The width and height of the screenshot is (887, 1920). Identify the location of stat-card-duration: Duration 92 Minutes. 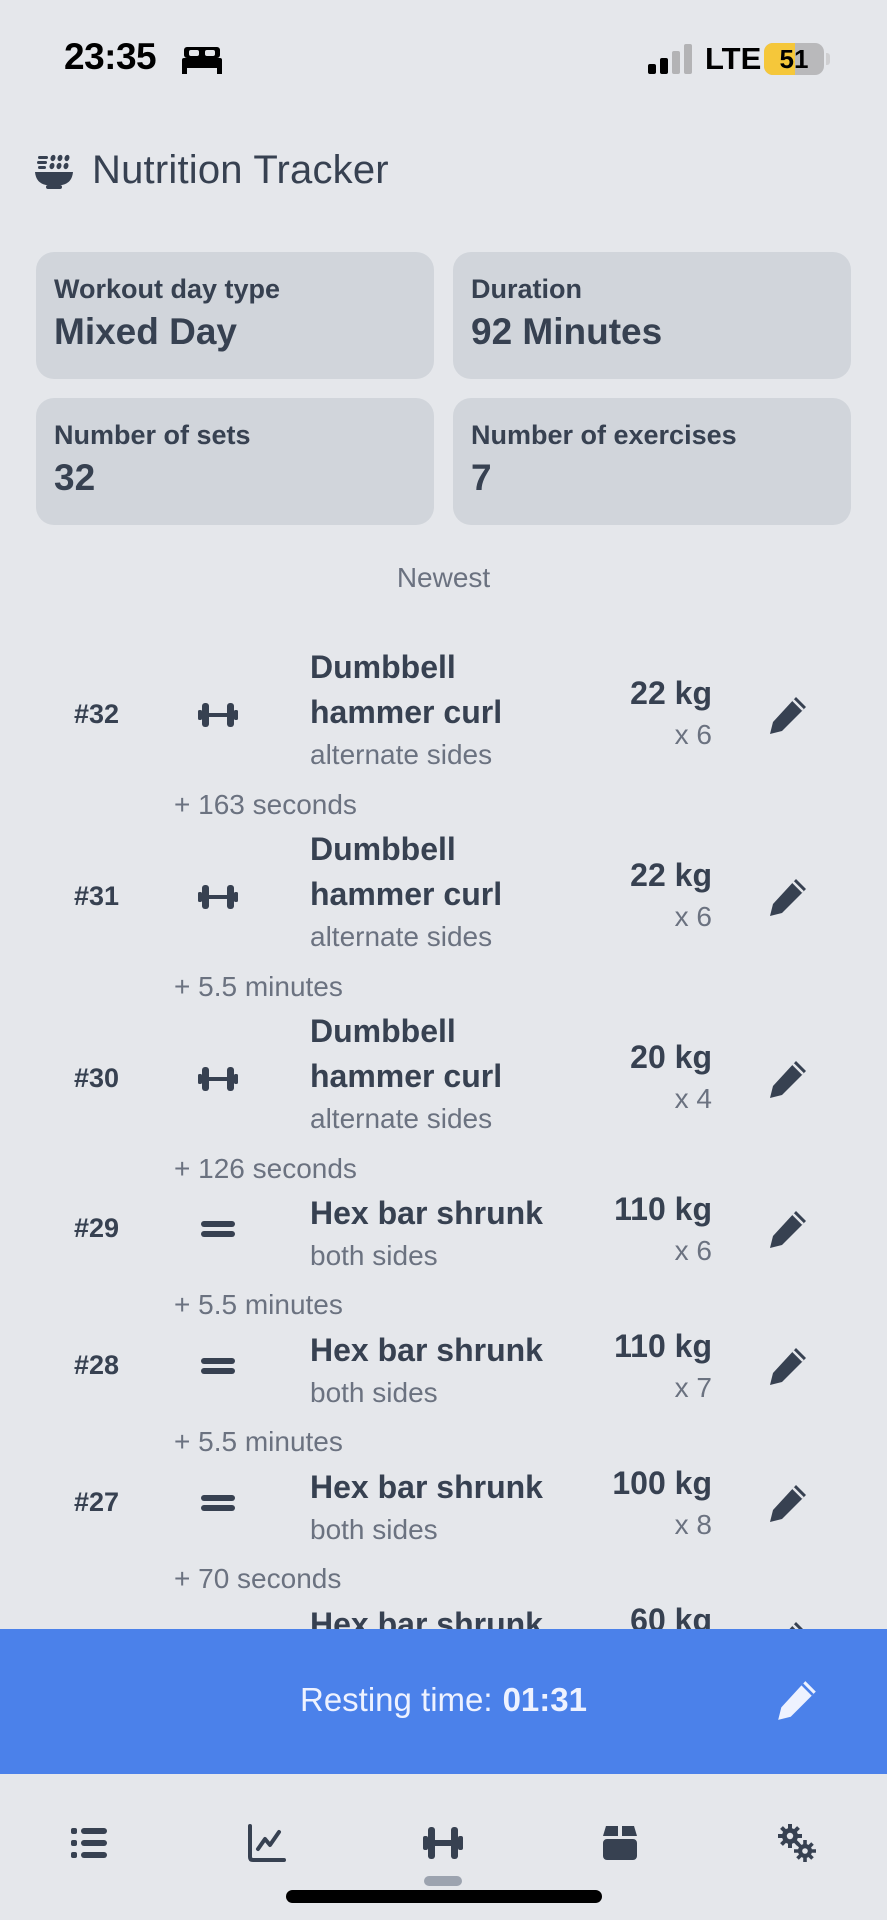
(652, 315).